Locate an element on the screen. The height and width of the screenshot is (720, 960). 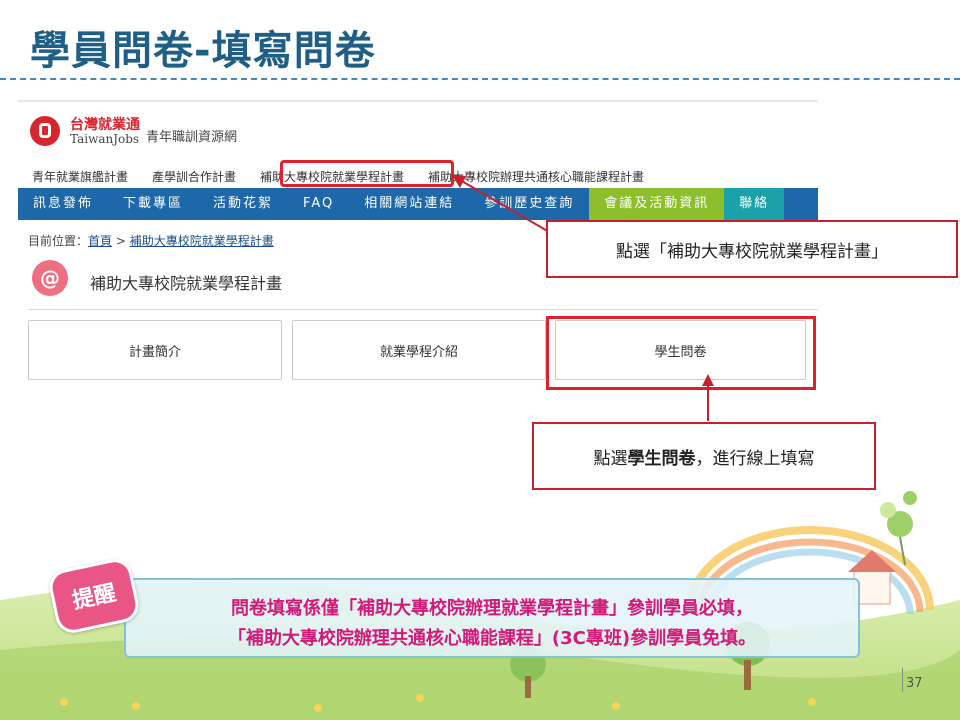
nav-training-history: 參訓歷史查詢 is located at coordinates (529, 204).